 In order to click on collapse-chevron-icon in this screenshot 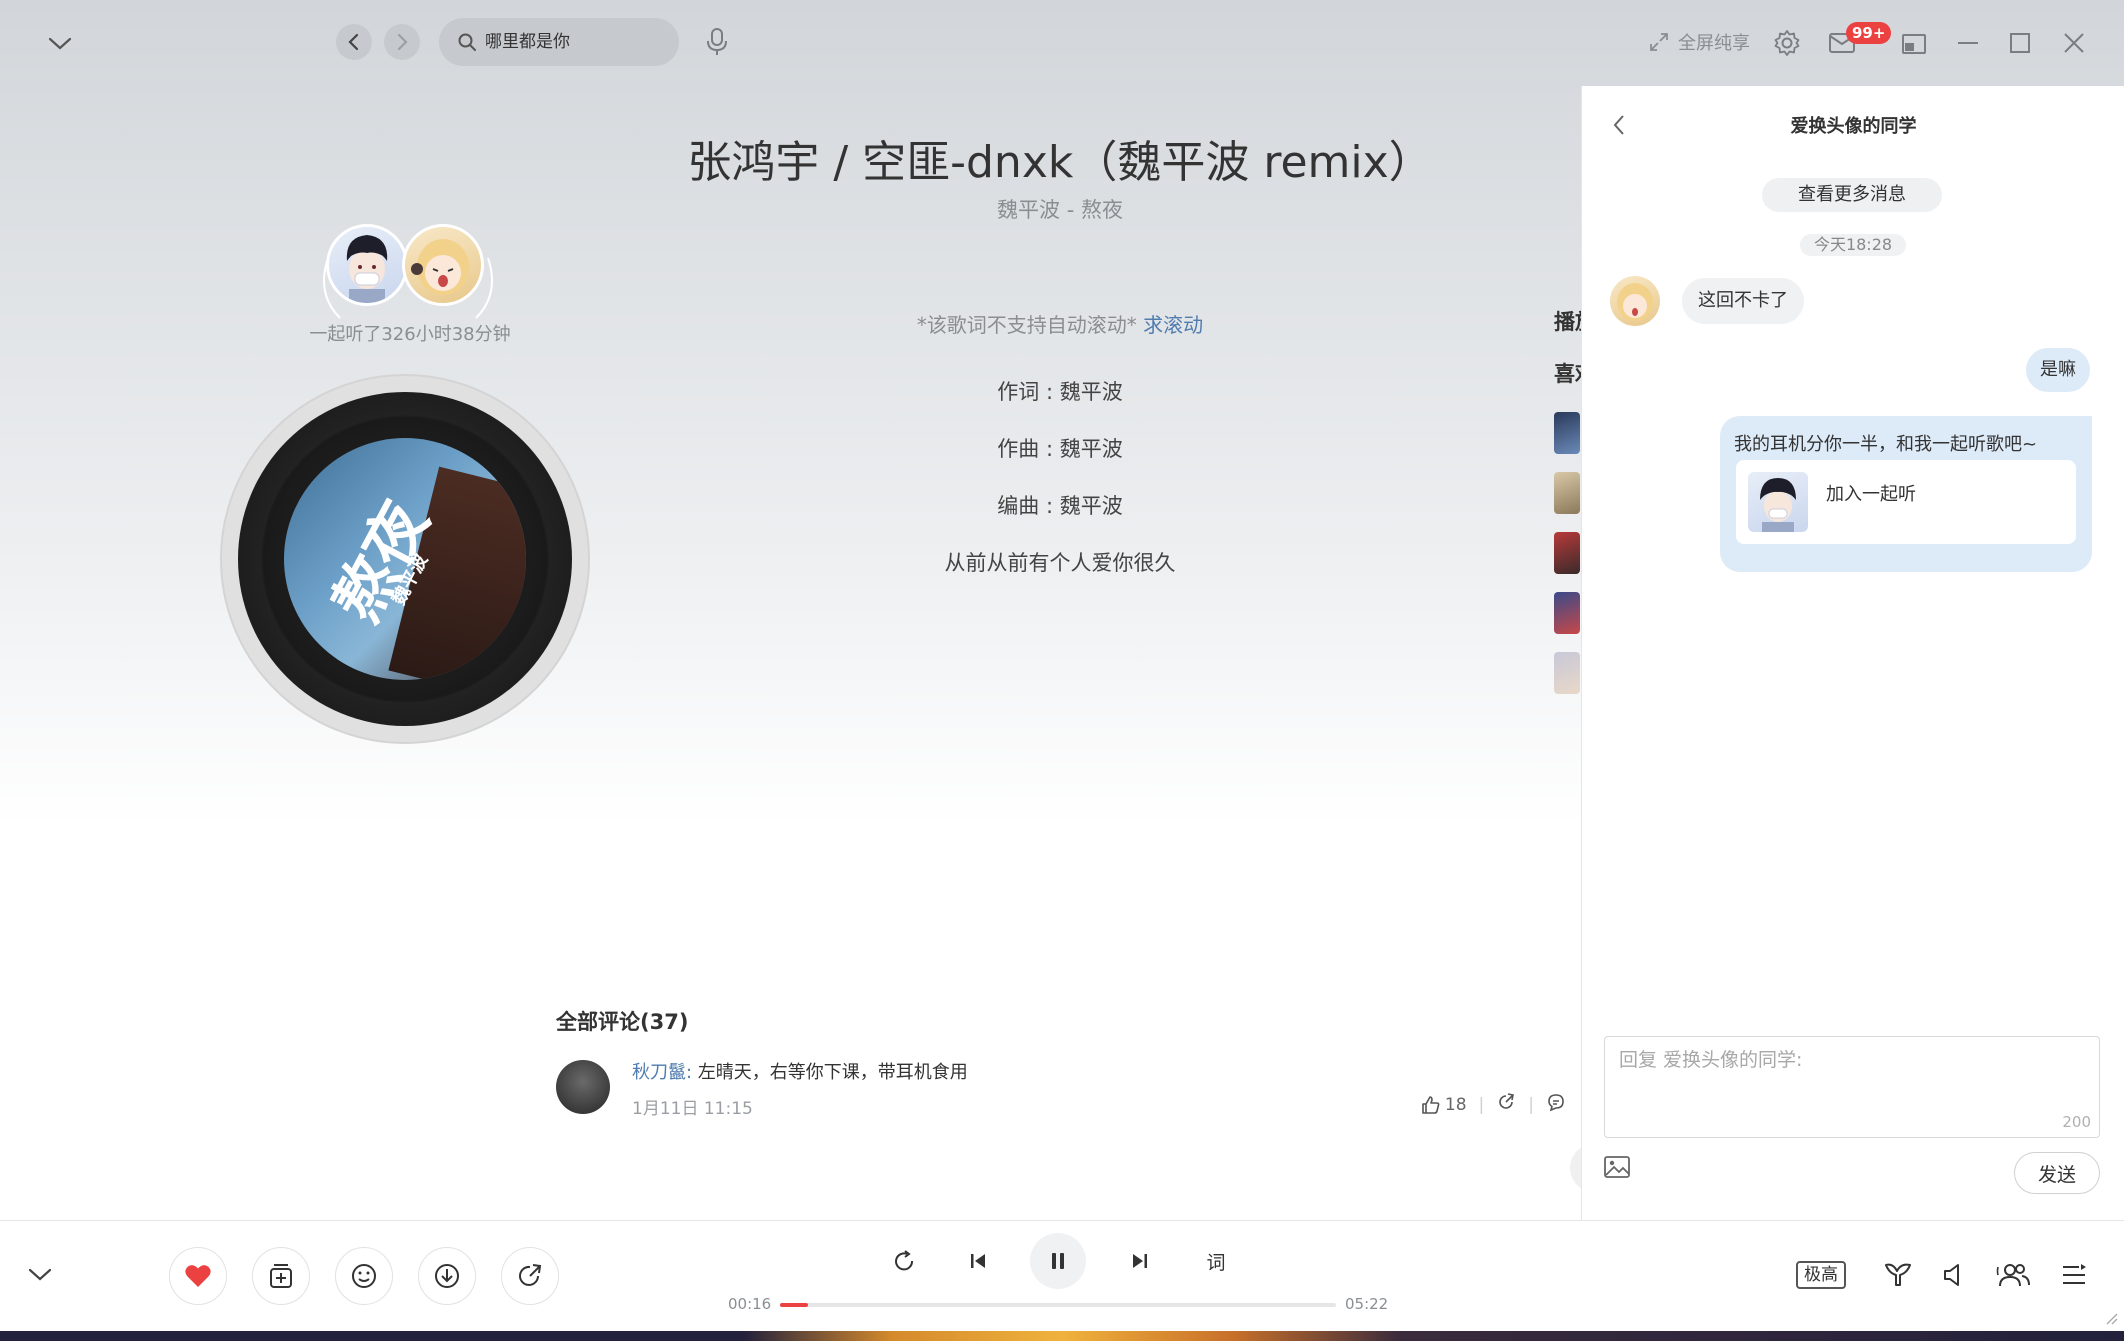, I will do `click(60, 44)`.